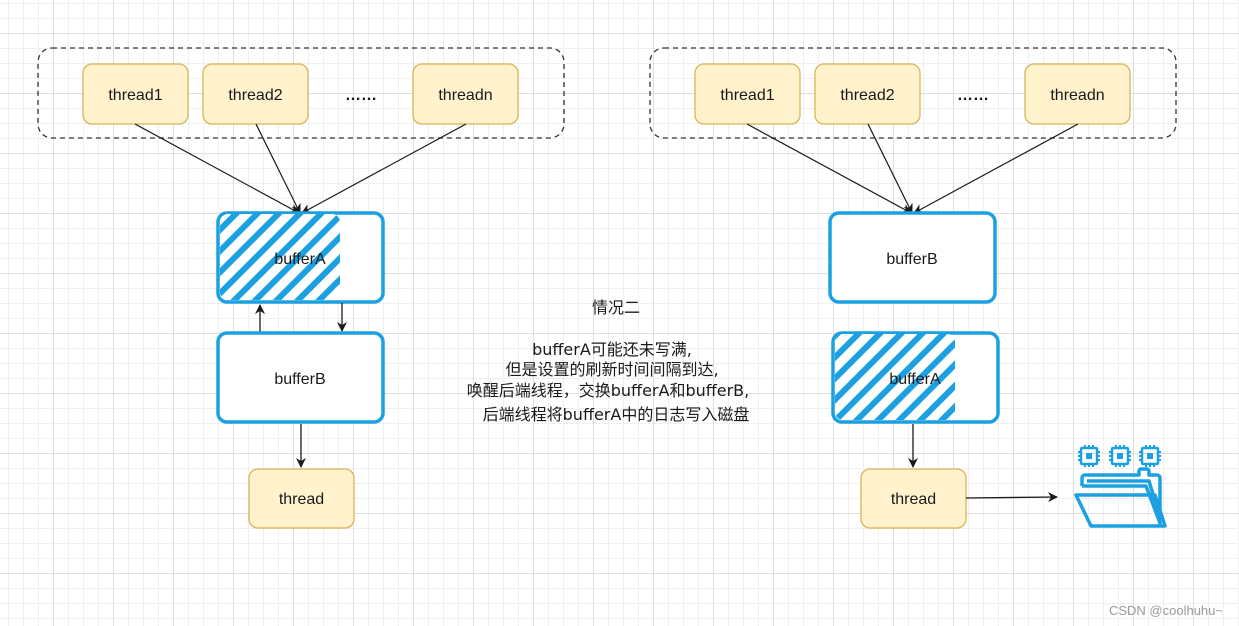  Describe the element at coordinates (608, 390) in the screenshot. I see `caption-line: 唤醒后端线程，交换bufferA和bufferB,` at that location.